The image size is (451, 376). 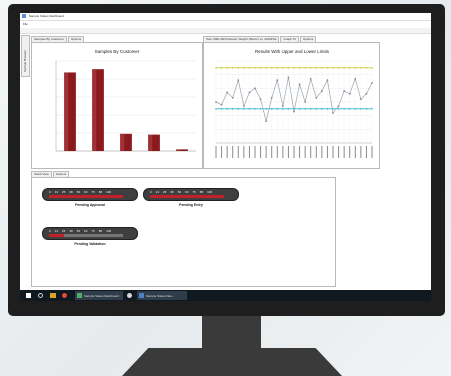 What do you see at coordinates (25, 56) in the screenshot?
I see `side-tab: Sample Browser` at bounding box center [25, 56].